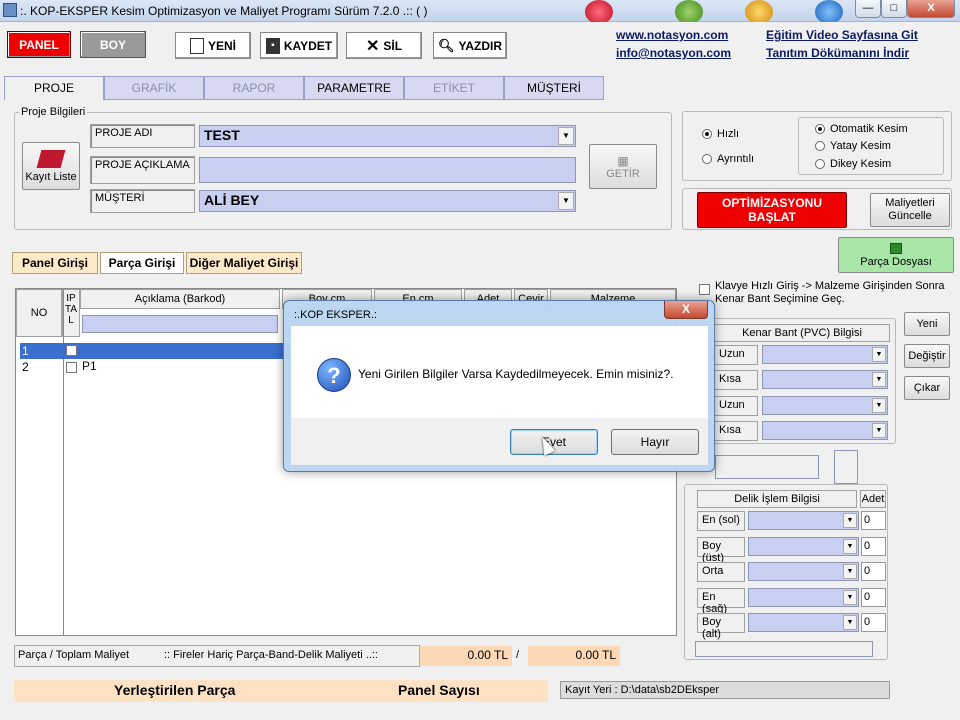 Image resolution: width=960 pixels, height=720 pixels. I want to click on placed-parts-label: Yerleştirilen Parça, so click(175, 690).